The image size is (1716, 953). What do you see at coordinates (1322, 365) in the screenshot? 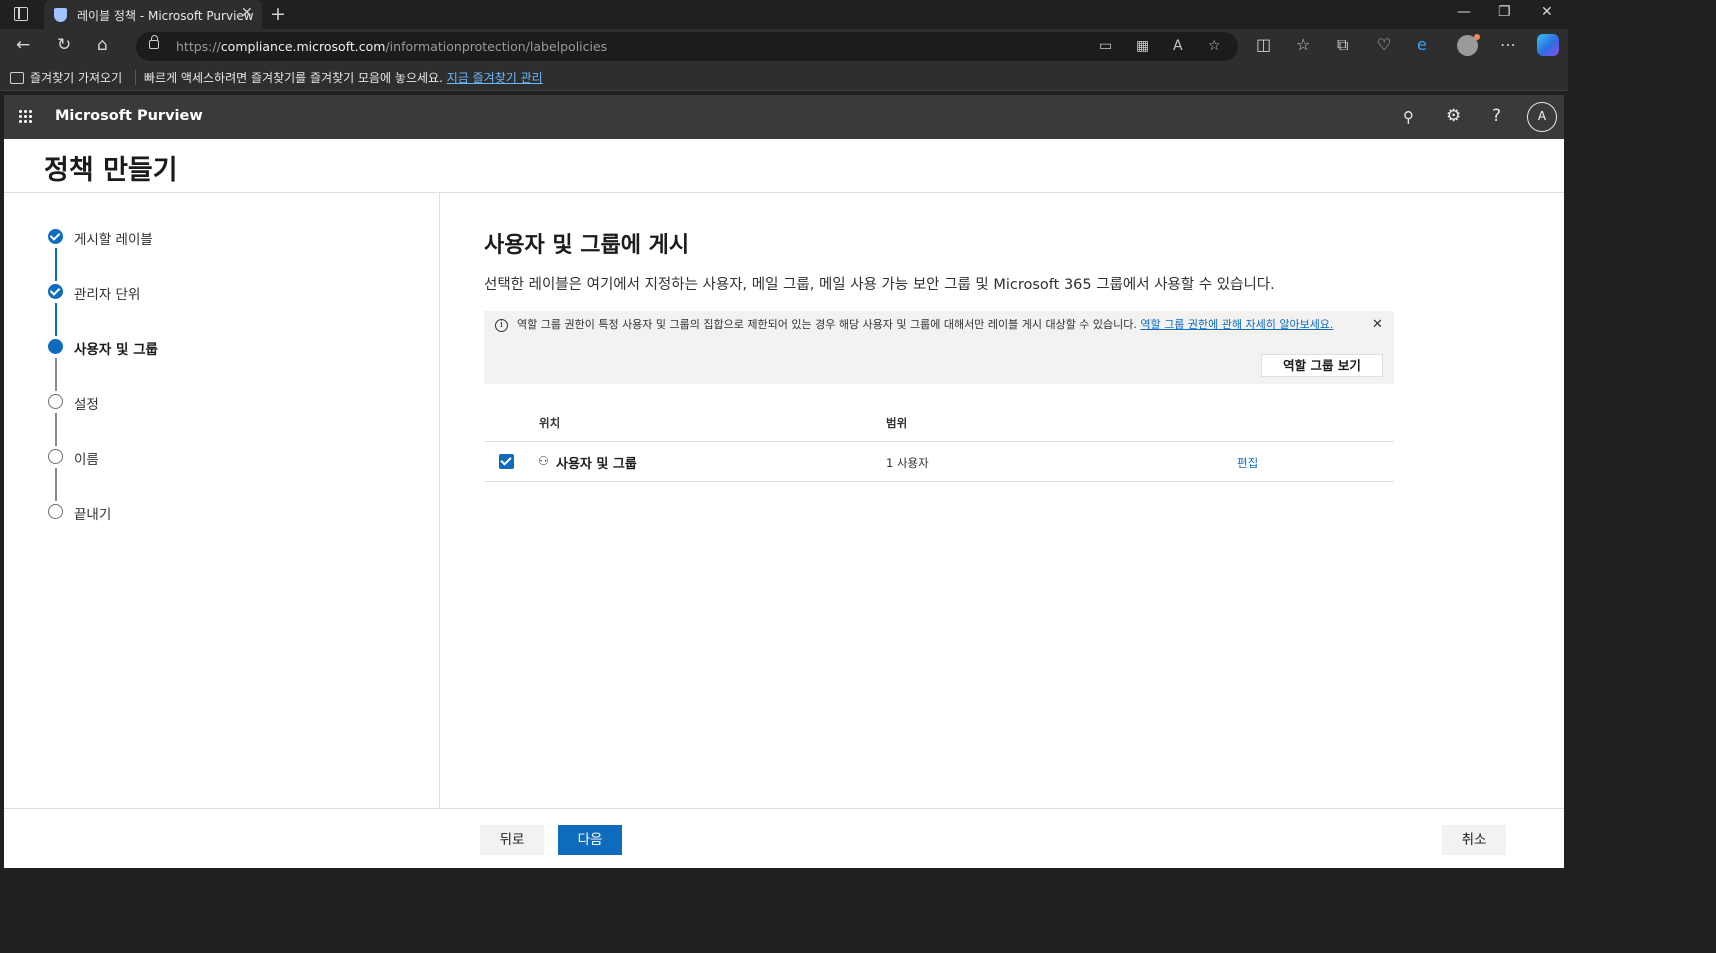
I see `view-role-groups-button: 역할 그룹 보기` at bounding box center [1322, 365].